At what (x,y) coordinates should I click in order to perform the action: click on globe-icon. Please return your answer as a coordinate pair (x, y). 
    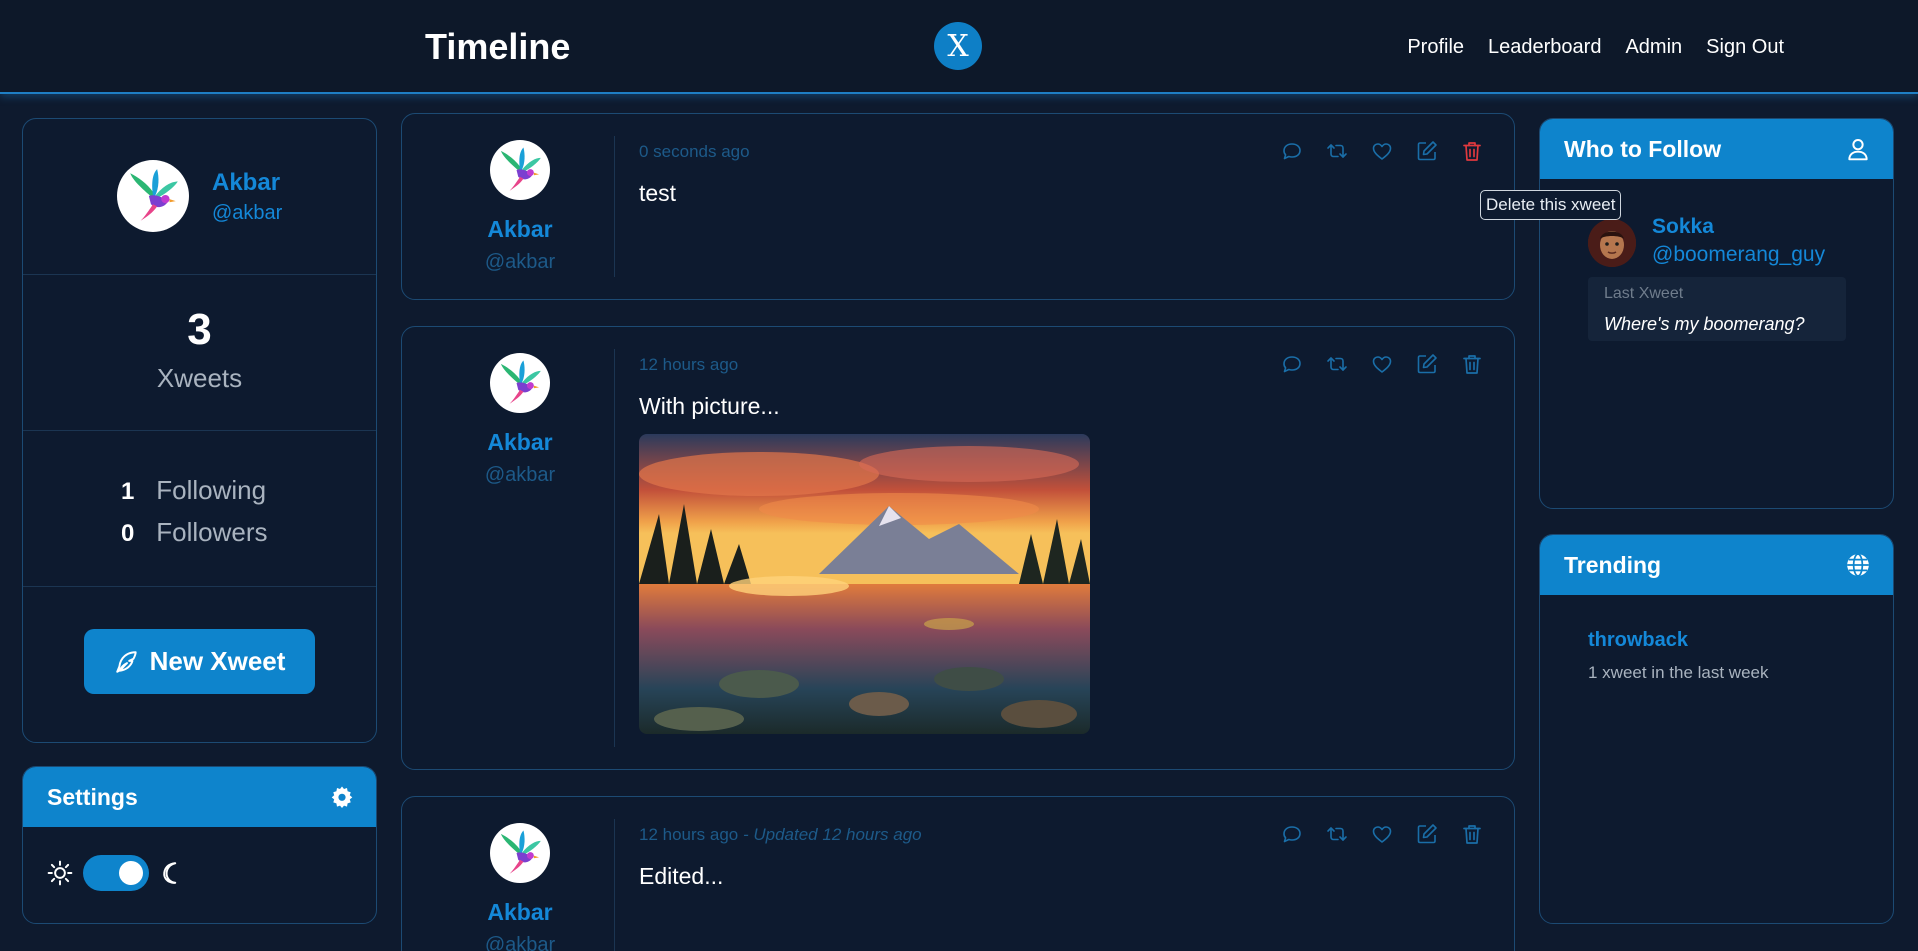
    Looking at the image, I should click on (1858, 565).